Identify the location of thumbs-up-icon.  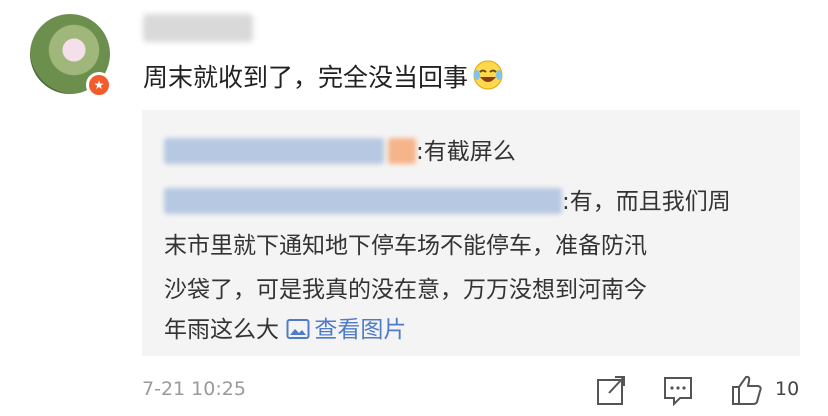
(747, 390).